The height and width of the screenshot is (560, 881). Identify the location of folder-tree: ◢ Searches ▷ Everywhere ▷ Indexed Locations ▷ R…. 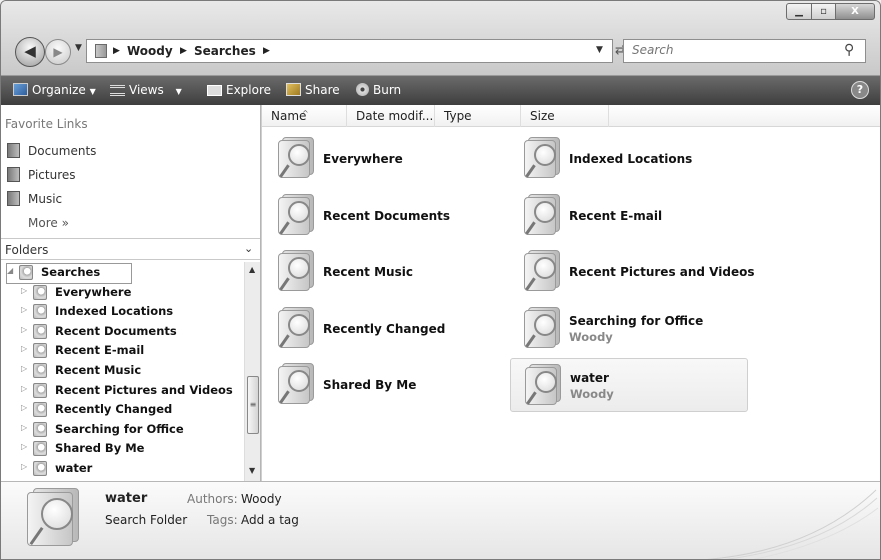
(122, 371).